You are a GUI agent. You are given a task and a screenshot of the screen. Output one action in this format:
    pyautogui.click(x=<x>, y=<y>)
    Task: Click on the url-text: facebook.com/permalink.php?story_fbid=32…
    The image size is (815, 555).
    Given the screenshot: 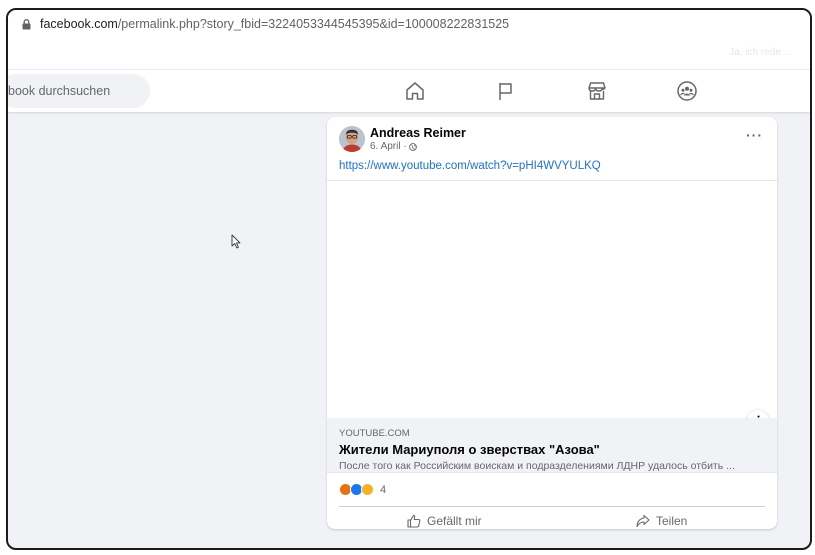 What is the action you would take?
    pyautogui.click(x=274, y=24)
    